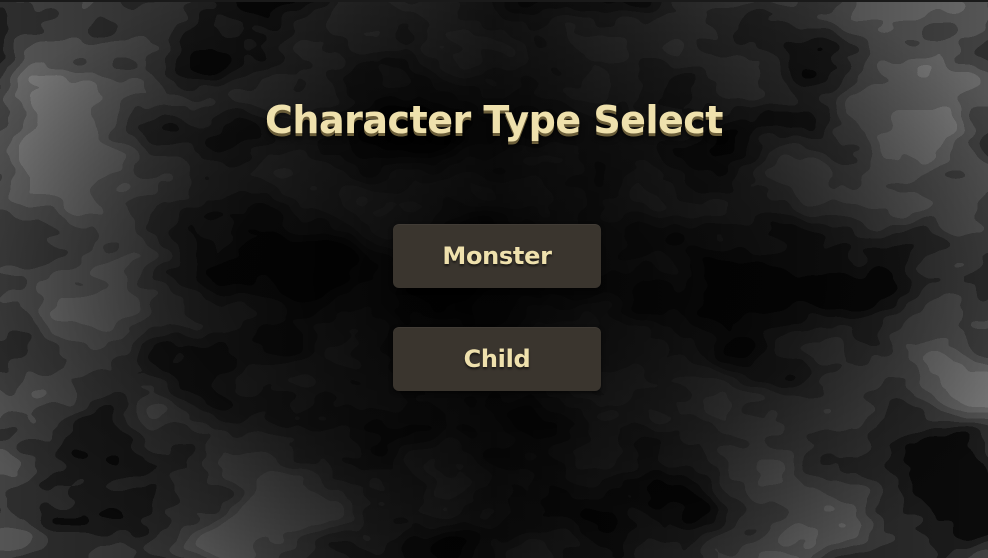  I want to click on child-button-label: Child, so click(497, 359).